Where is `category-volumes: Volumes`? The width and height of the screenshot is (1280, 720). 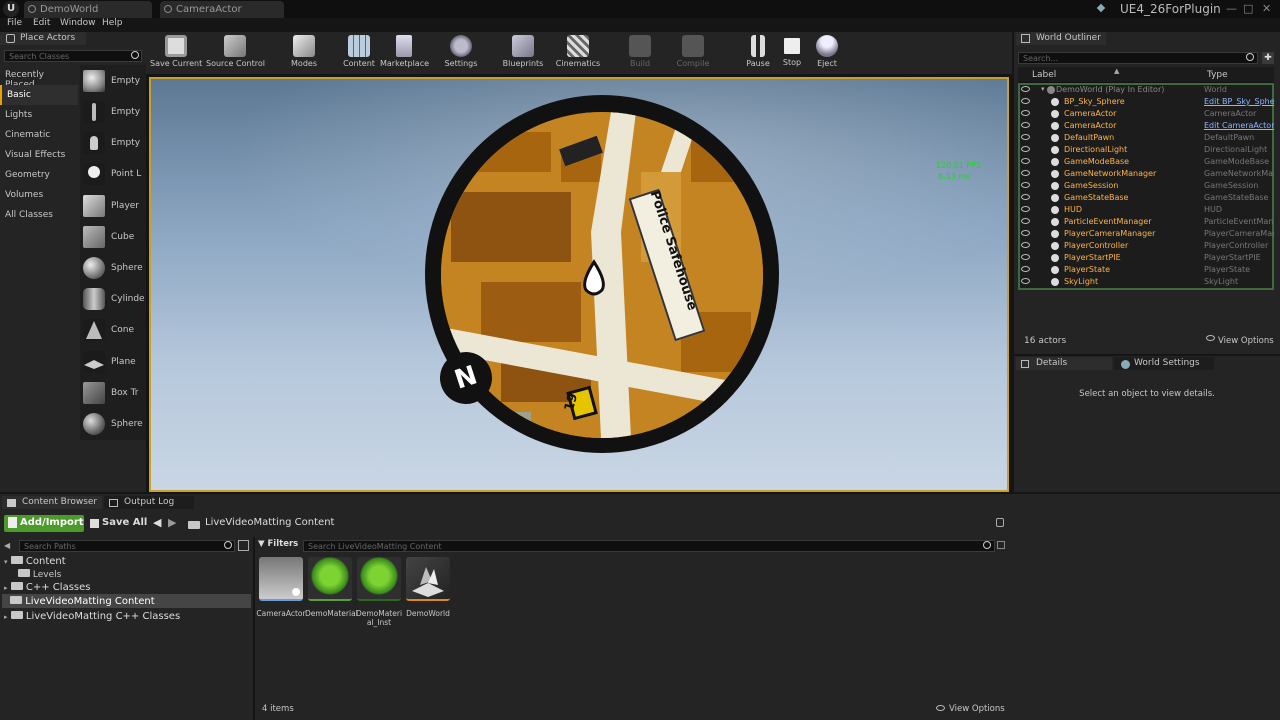
category-volumes: Volumes is located at coordinates (39, 195).